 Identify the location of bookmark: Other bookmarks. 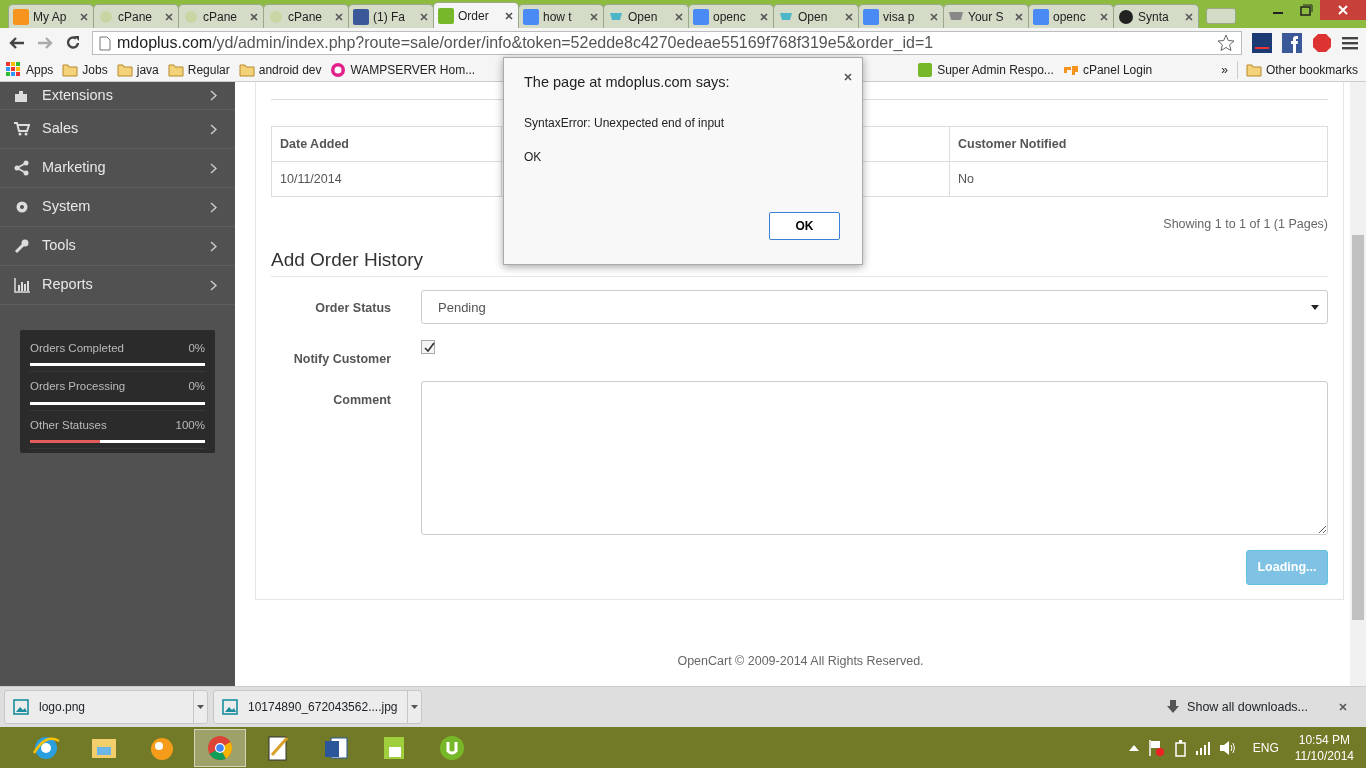
(1297, 69).